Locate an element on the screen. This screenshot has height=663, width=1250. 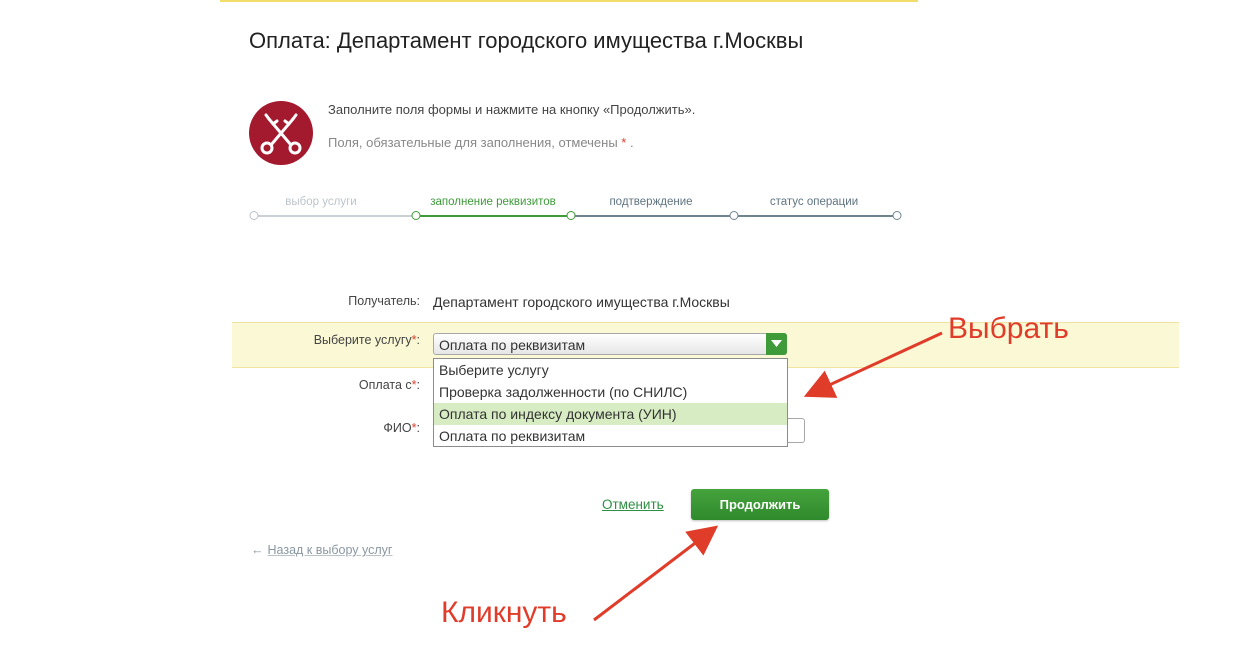
annotation-arrow-click is located at coordinates (656, 573).